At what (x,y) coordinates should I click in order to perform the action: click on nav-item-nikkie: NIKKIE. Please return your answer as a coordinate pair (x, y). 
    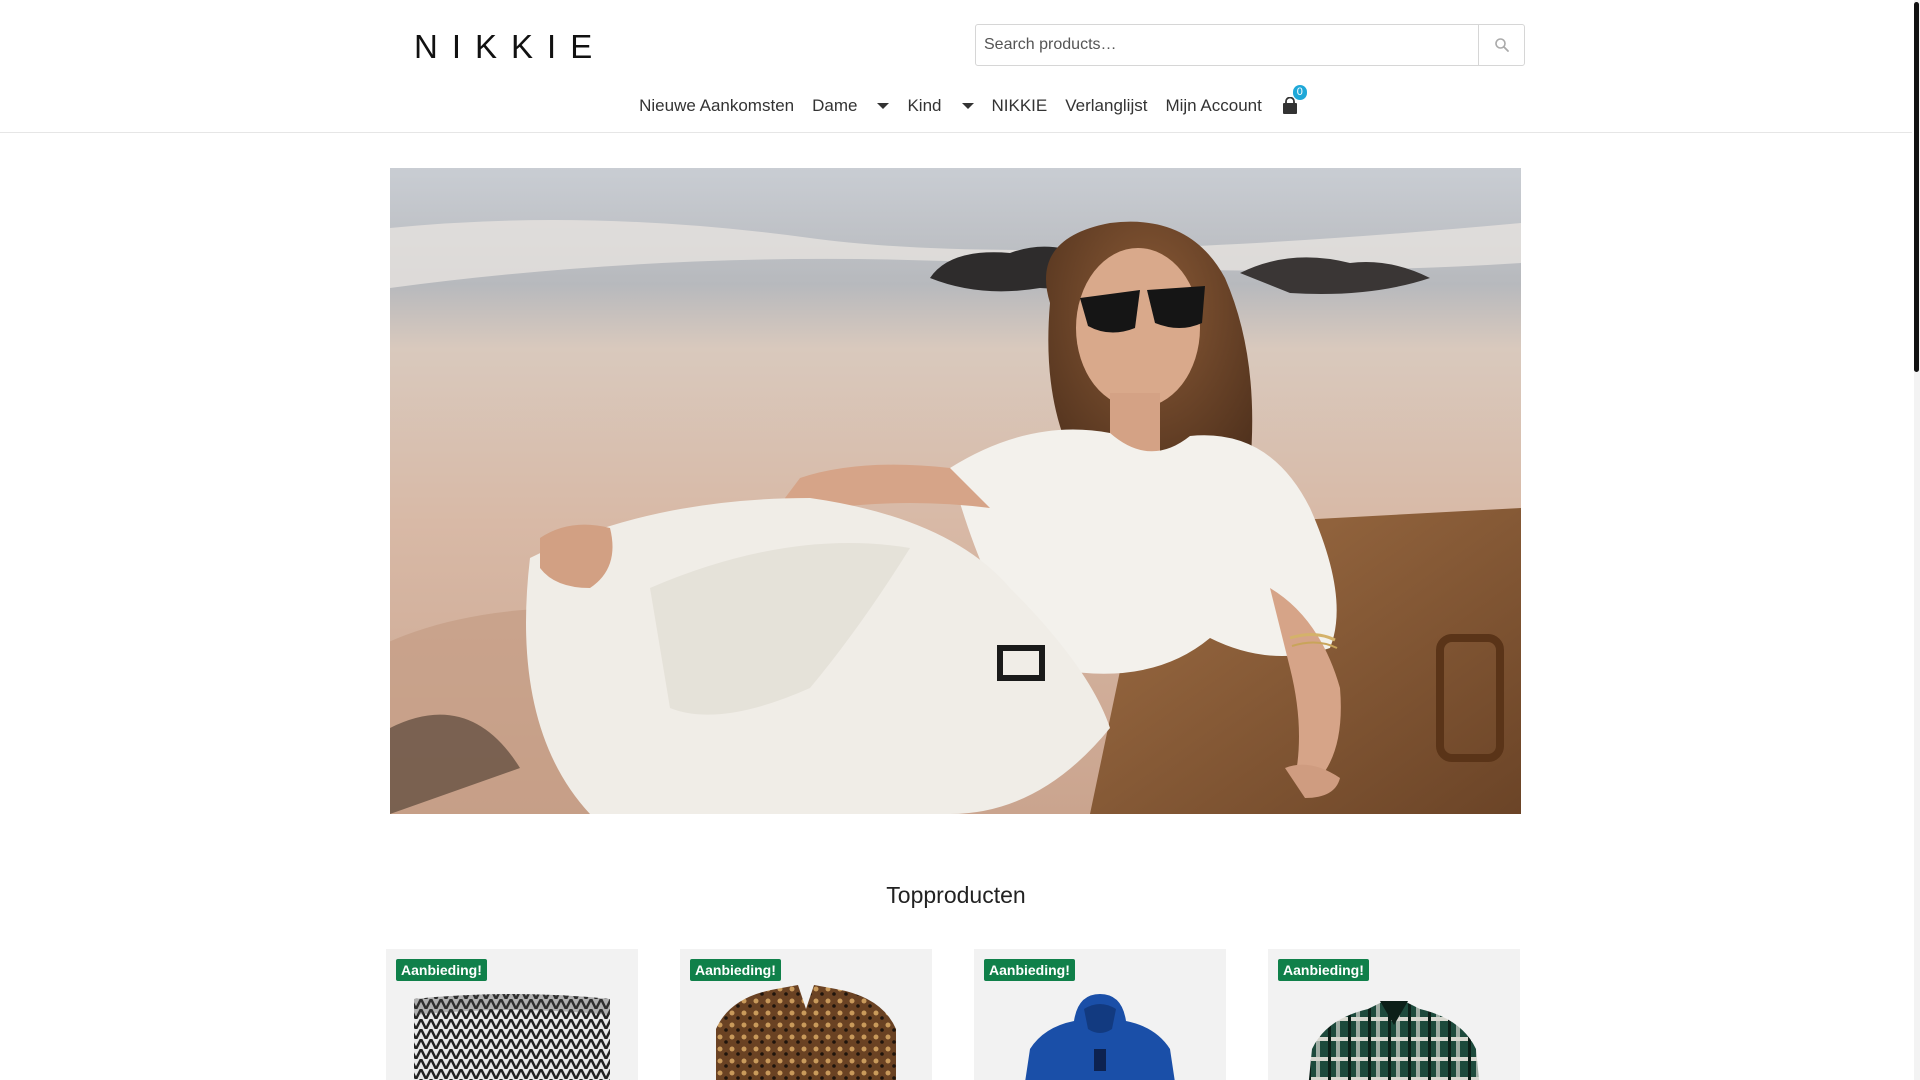
    Looking at the image, I should click on (1020, 106).